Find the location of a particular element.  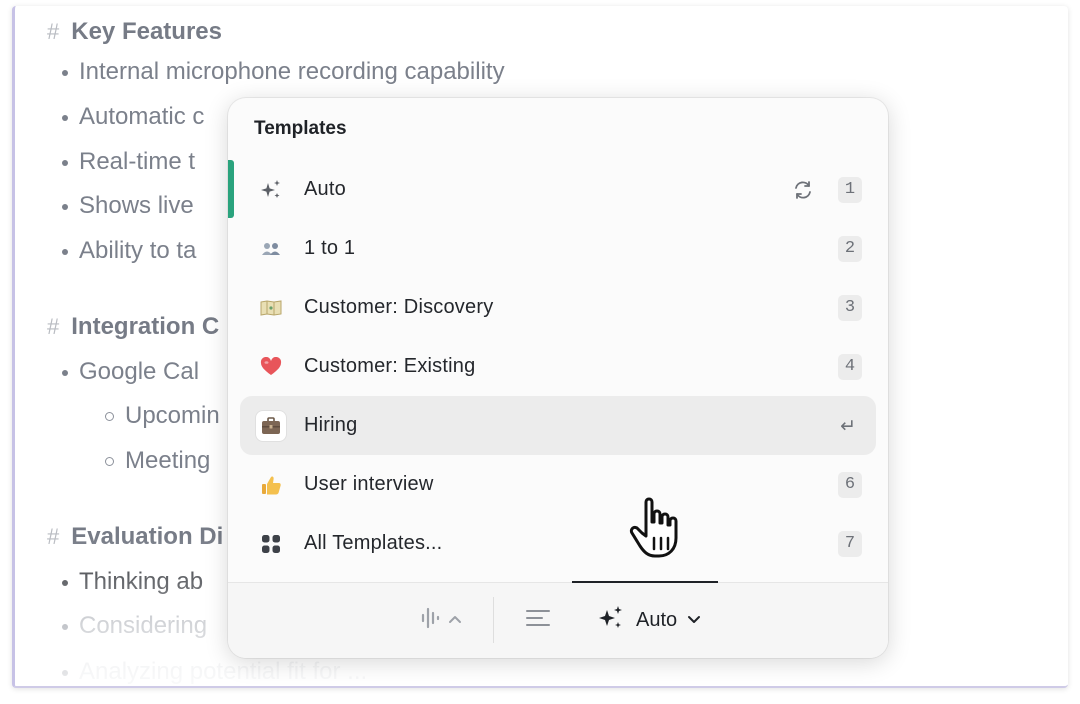

notes-view-button is located at coordinates (538, 620).